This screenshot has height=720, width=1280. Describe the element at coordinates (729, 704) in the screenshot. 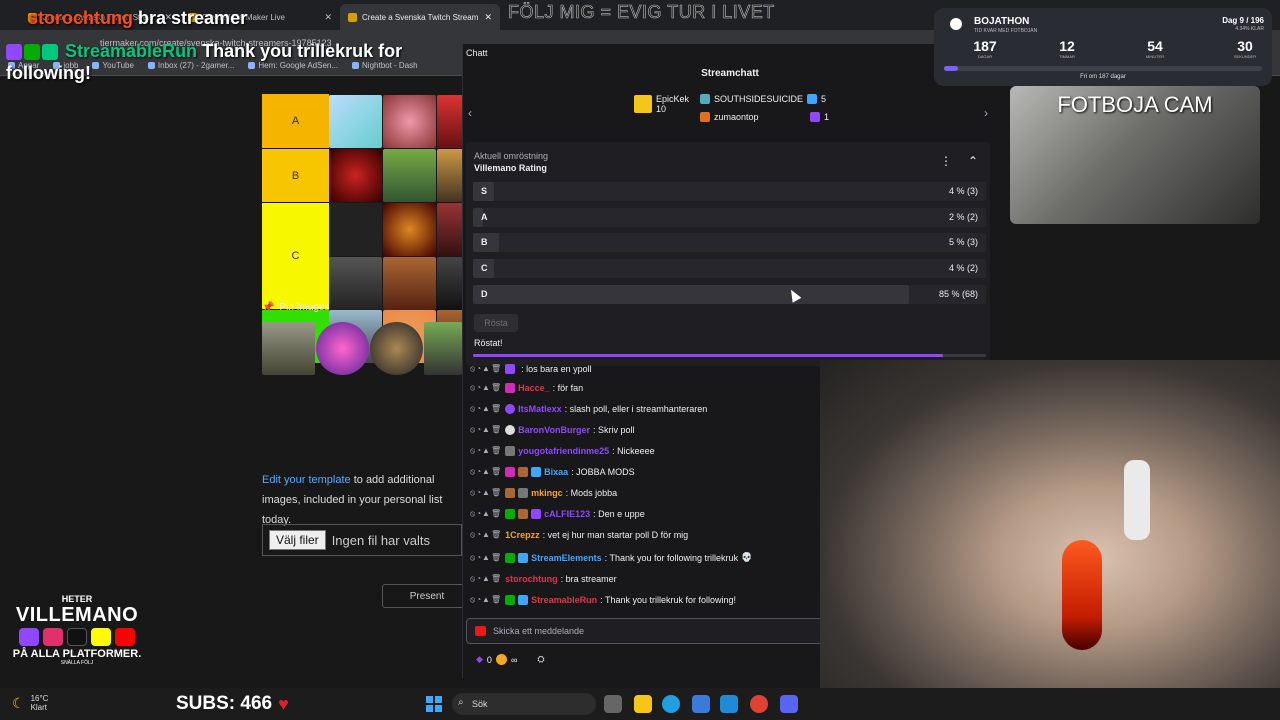

I see `mail-icon` at that location.